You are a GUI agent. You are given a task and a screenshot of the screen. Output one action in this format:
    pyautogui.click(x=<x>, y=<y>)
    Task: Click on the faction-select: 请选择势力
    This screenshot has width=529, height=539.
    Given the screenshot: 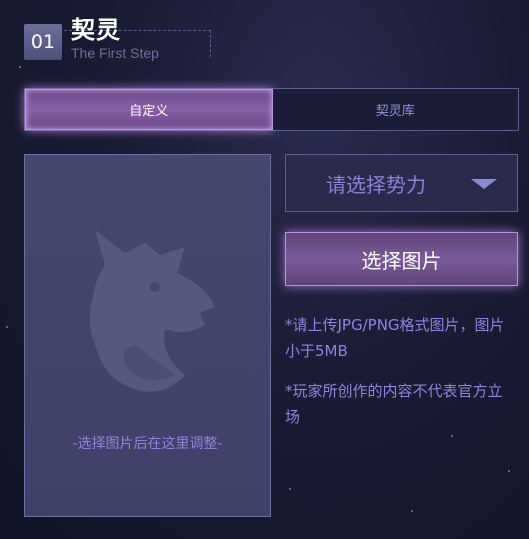 What is the action you would take?
    pyautogui.click(x=401, y=183)
    